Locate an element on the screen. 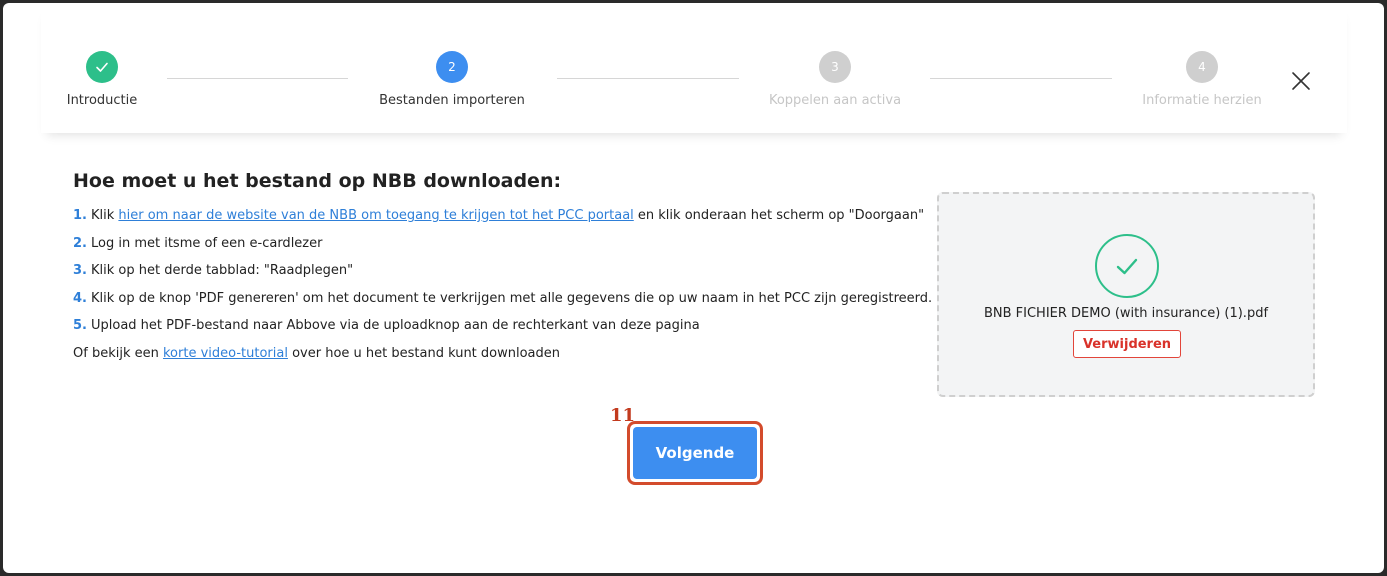  annotation-highlight-frame: Volgende is located at coordinates (695, 453).